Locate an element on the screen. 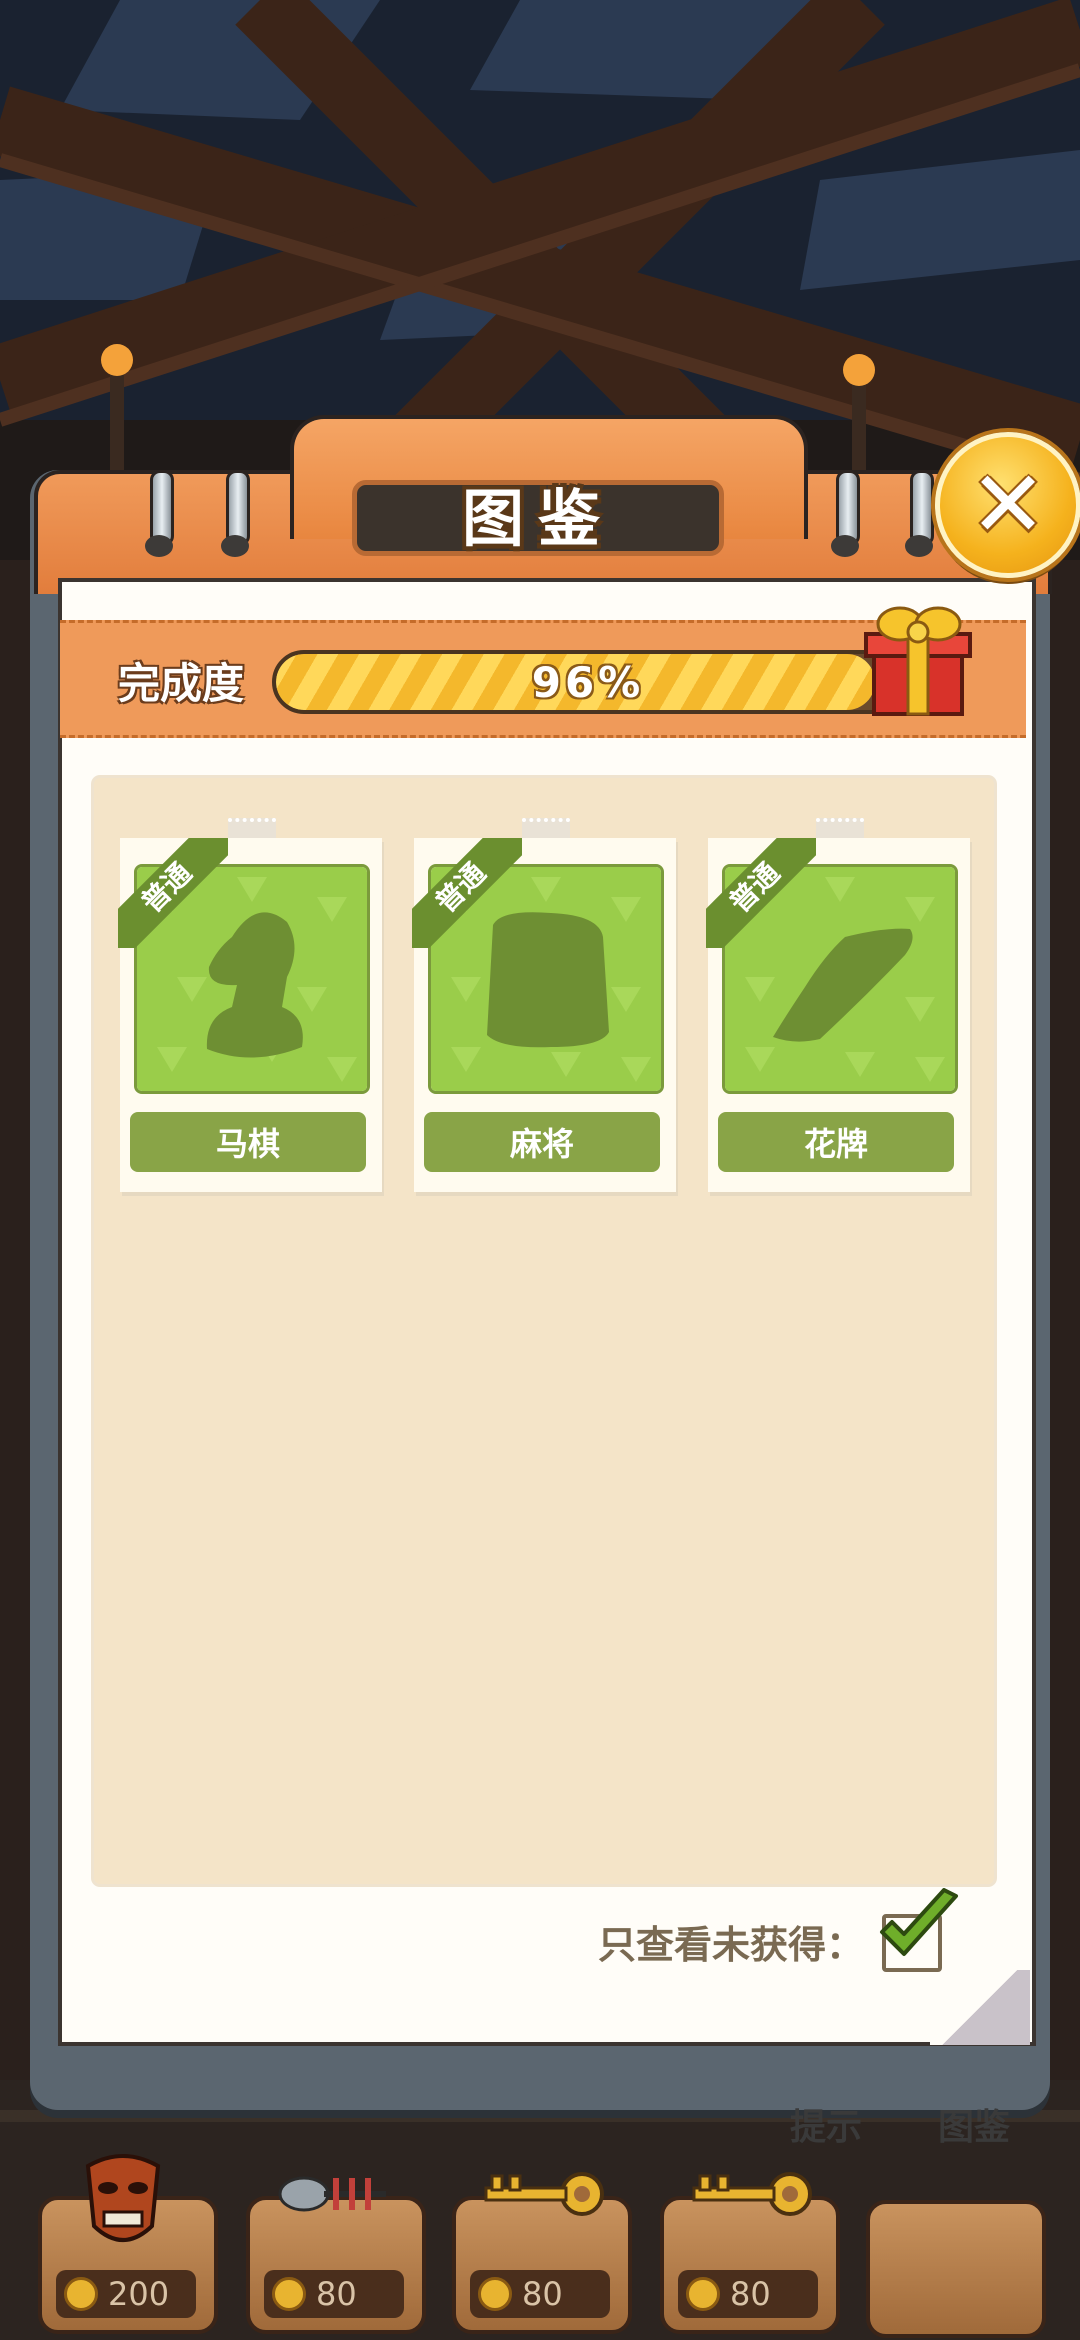  title-plate: 图鉴 is located at coordinates (538, 518).